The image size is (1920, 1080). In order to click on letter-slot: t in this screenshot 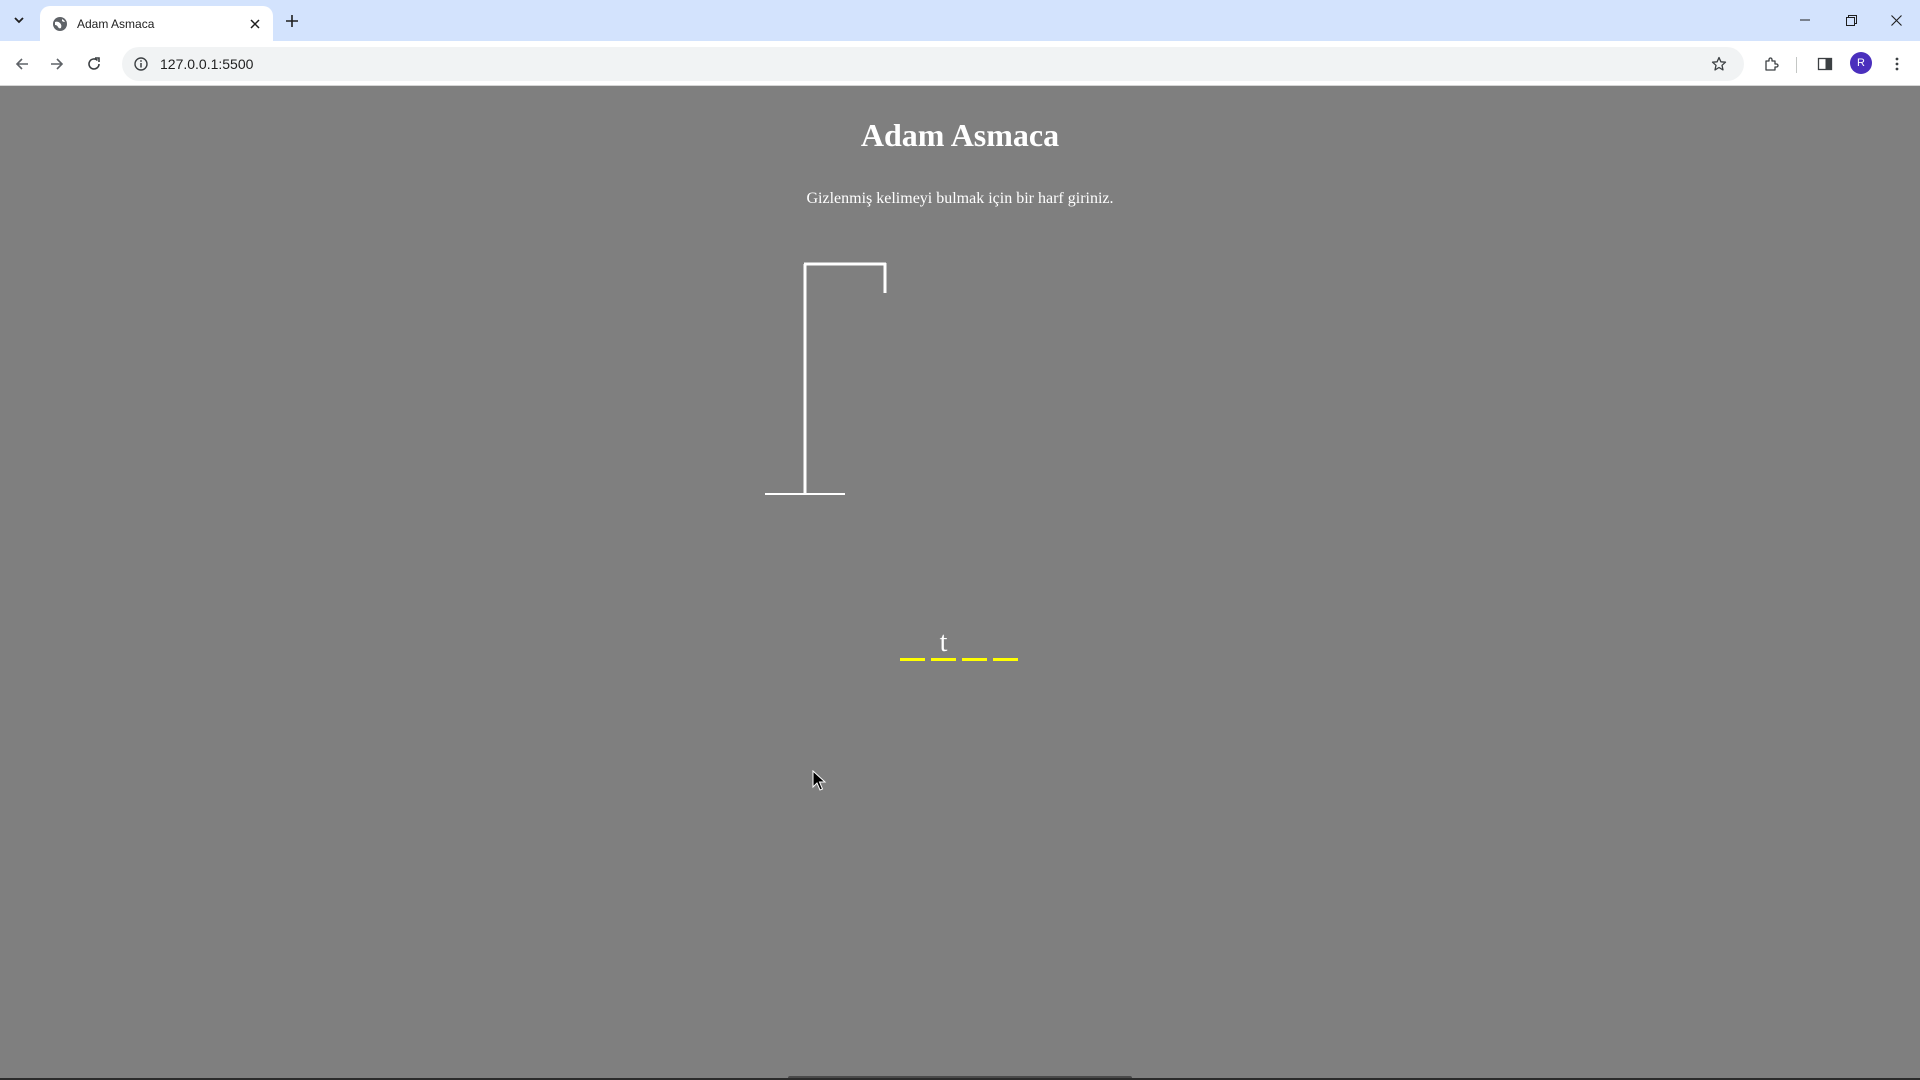, I will do `click(943, 644)`.